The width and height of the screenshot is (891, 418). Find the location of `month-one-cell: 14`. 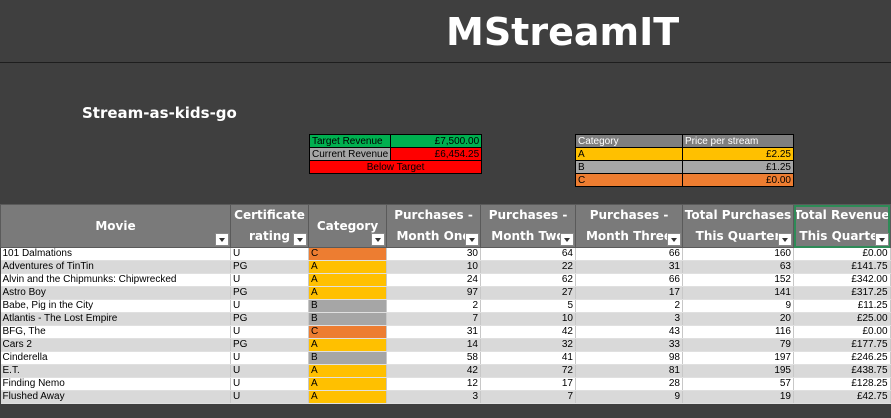

month-one-cell: 14 is located at coordinates (433, 345).